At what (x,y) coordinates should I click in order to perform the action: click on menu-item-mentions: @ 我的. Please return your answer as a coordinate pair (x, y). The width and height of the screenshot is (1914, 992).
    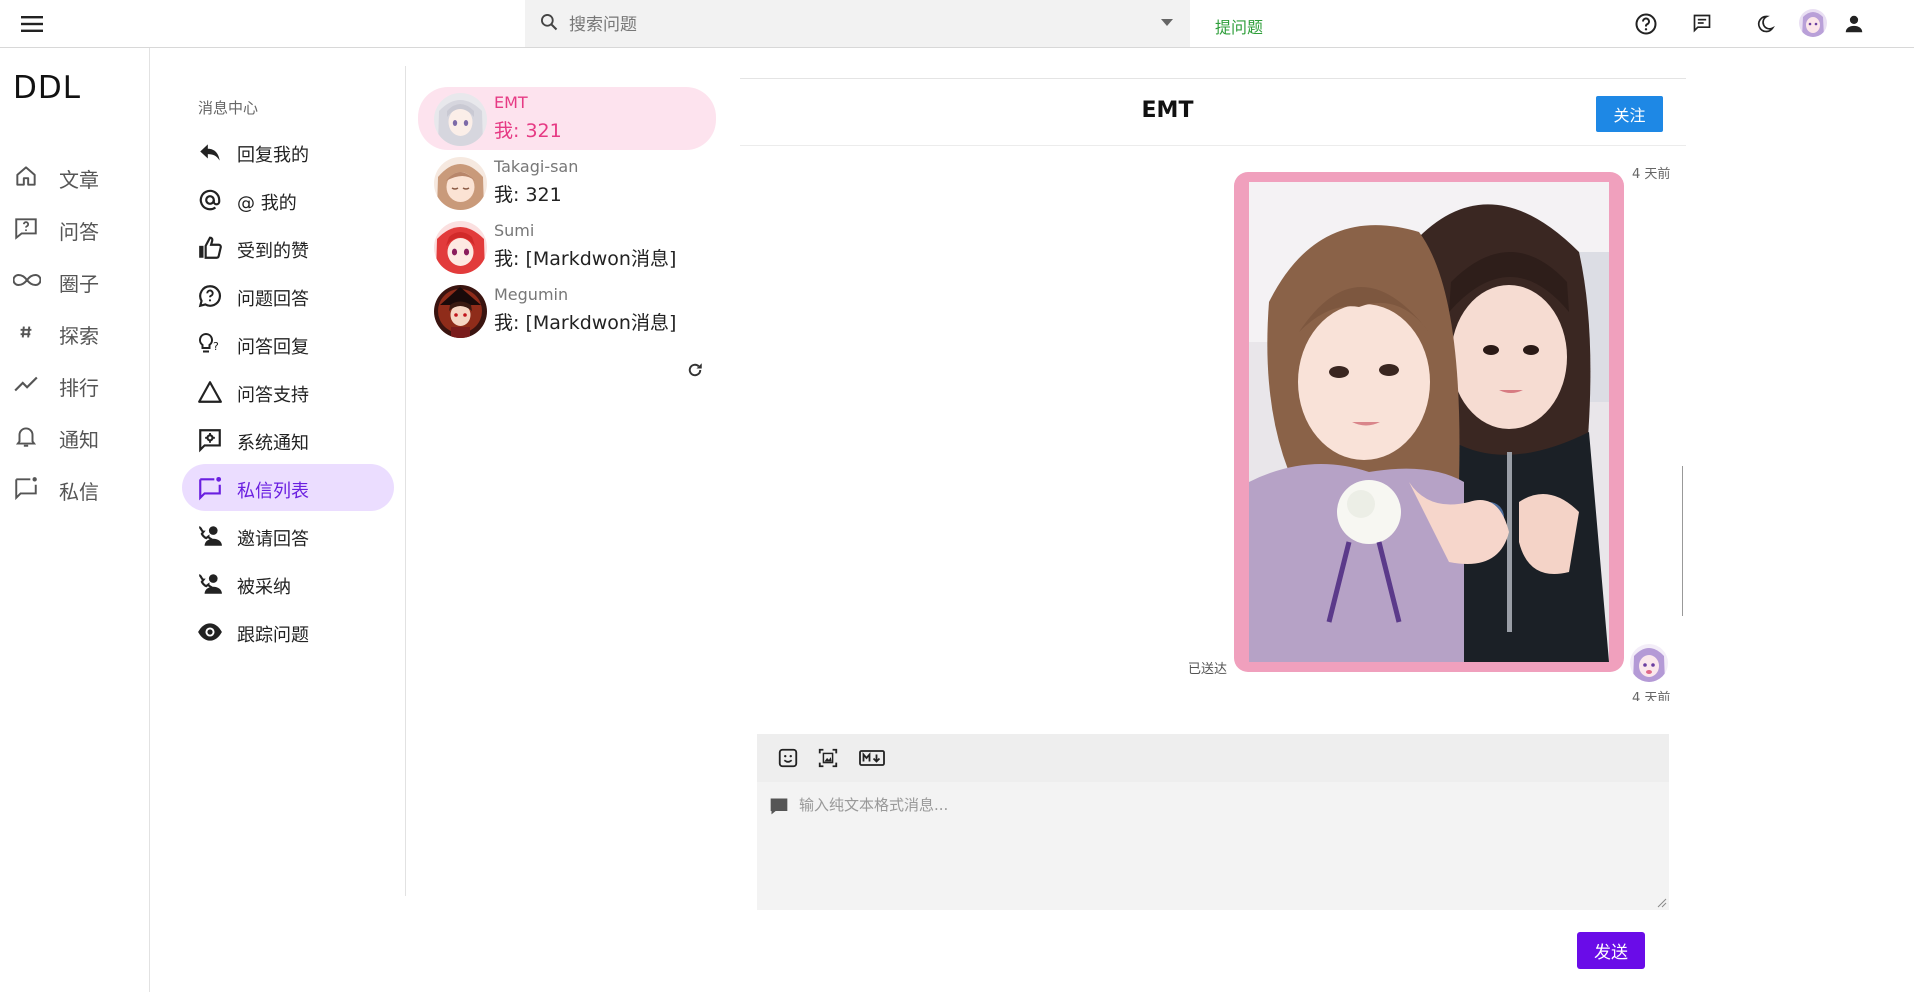
    Looking at the image, I should click on (288, 199).